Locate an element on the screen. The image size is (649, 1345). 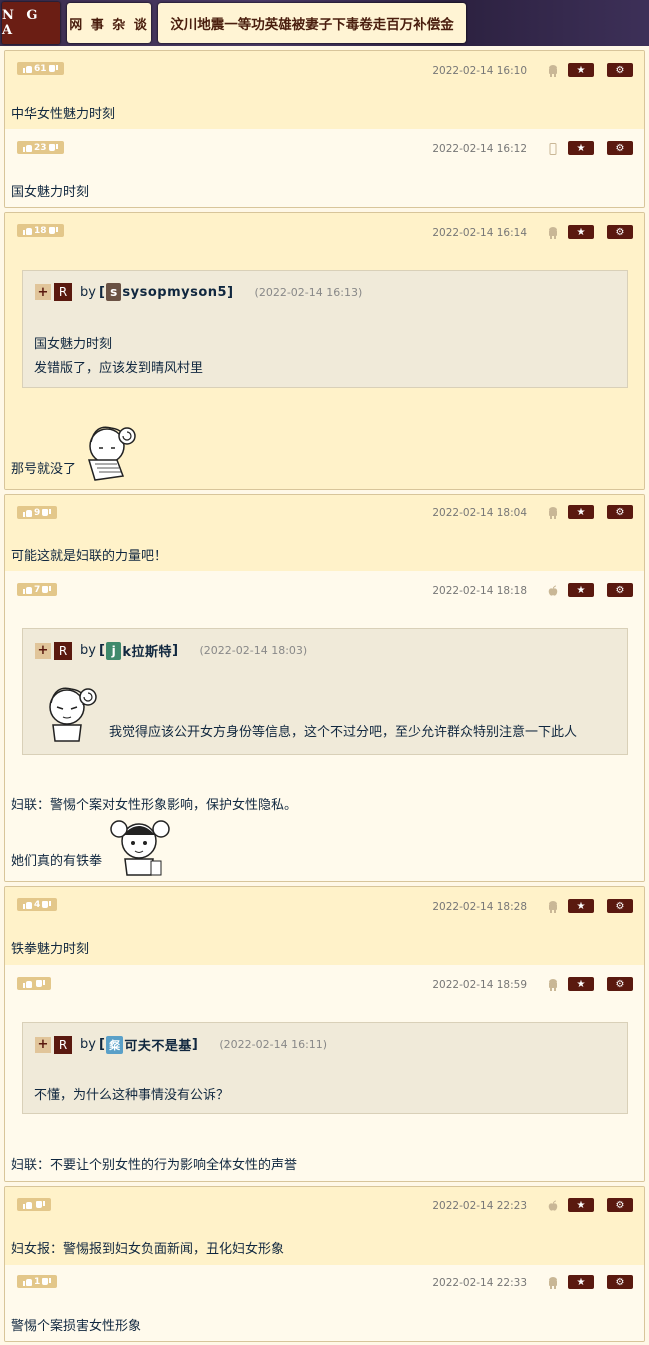
quote-header: + R by [粲可夫不是基] (2022-02-14 16:11) is located at coordinates (181, 1044).